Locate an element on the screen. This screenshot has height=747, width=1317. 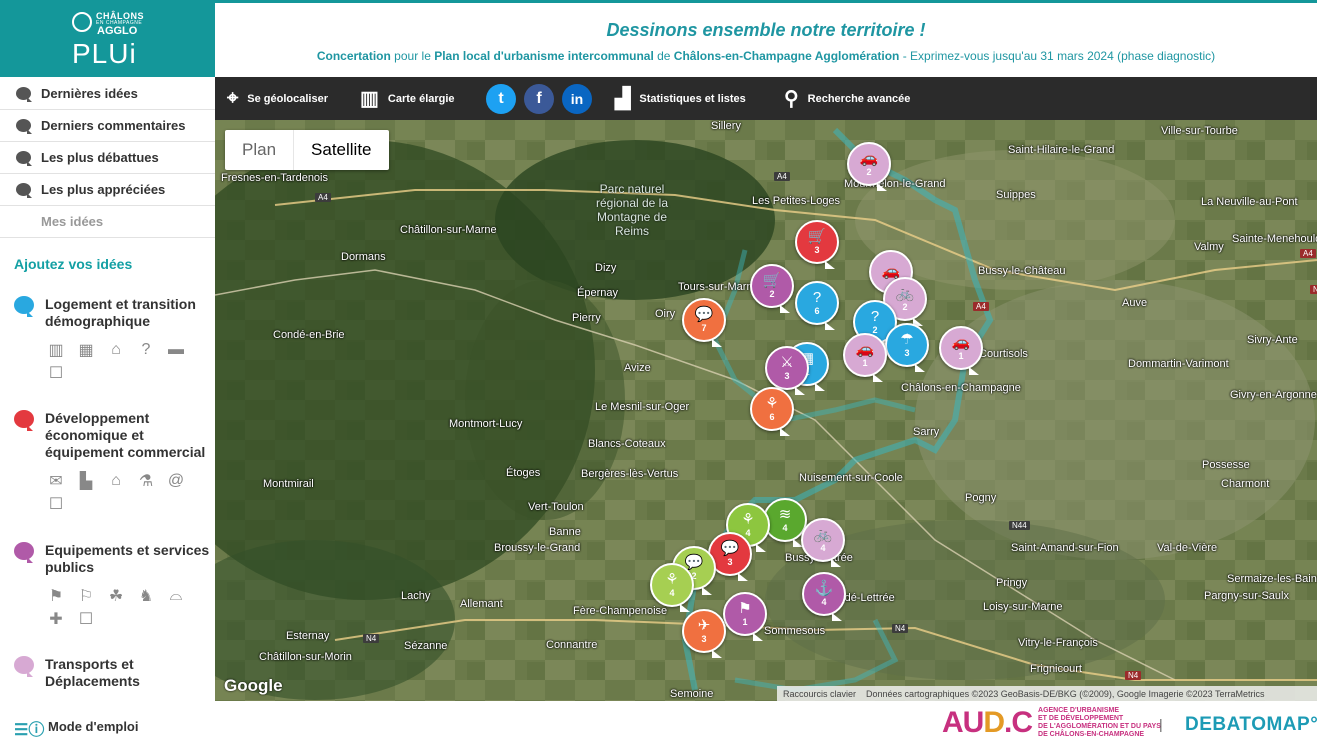
place-label: Blancs-Coteaux is located at coordinates (627, 444).